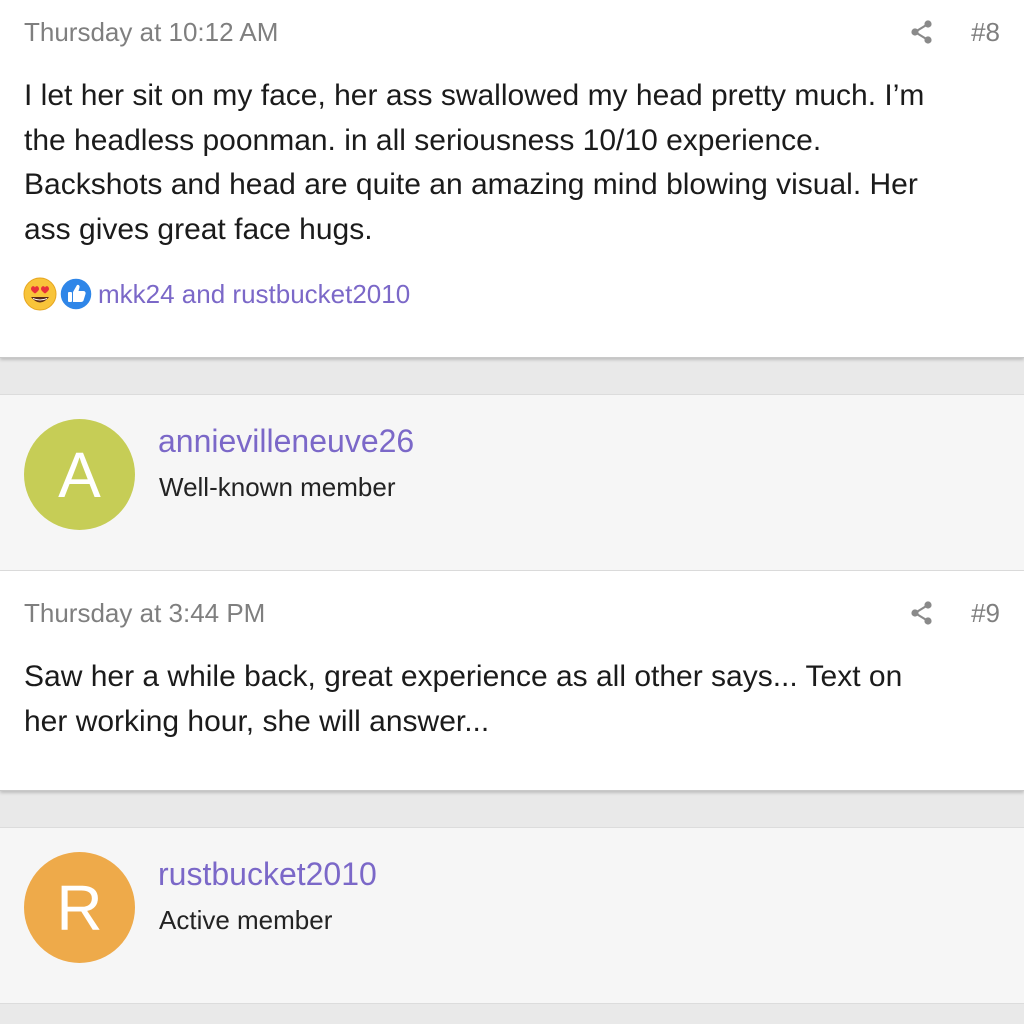 This screenshot has height=1024, width=1024. I want to click on post-meta: Thursday at 10:12 AM #8, so click(512, 32).